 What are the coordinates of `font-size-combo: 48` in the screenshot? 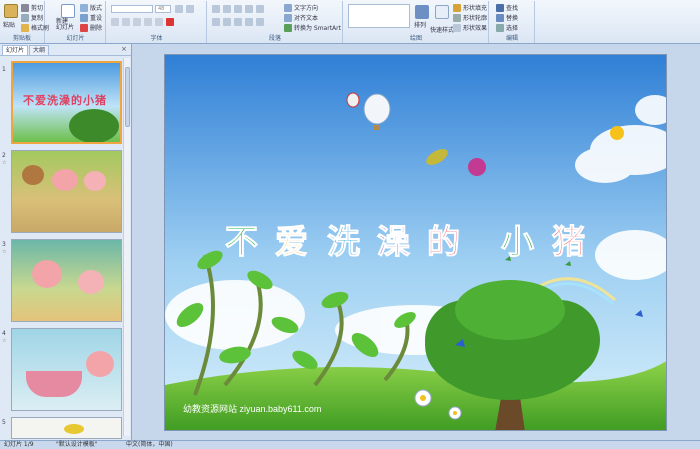 It's located at (163, 9).